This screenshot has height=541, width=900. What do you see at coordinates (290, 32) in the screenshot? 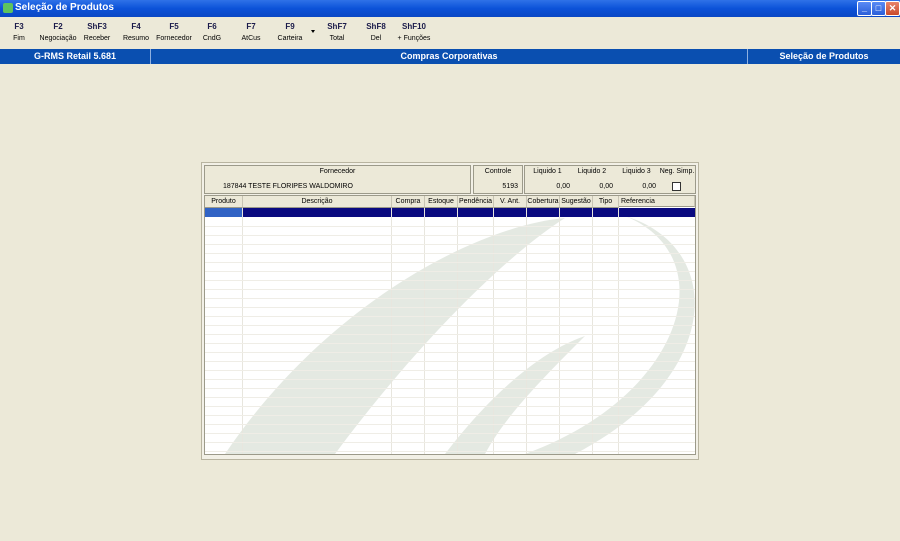
I see `tool-carteira: F9 Carteira` at bounding box center [290, 32].